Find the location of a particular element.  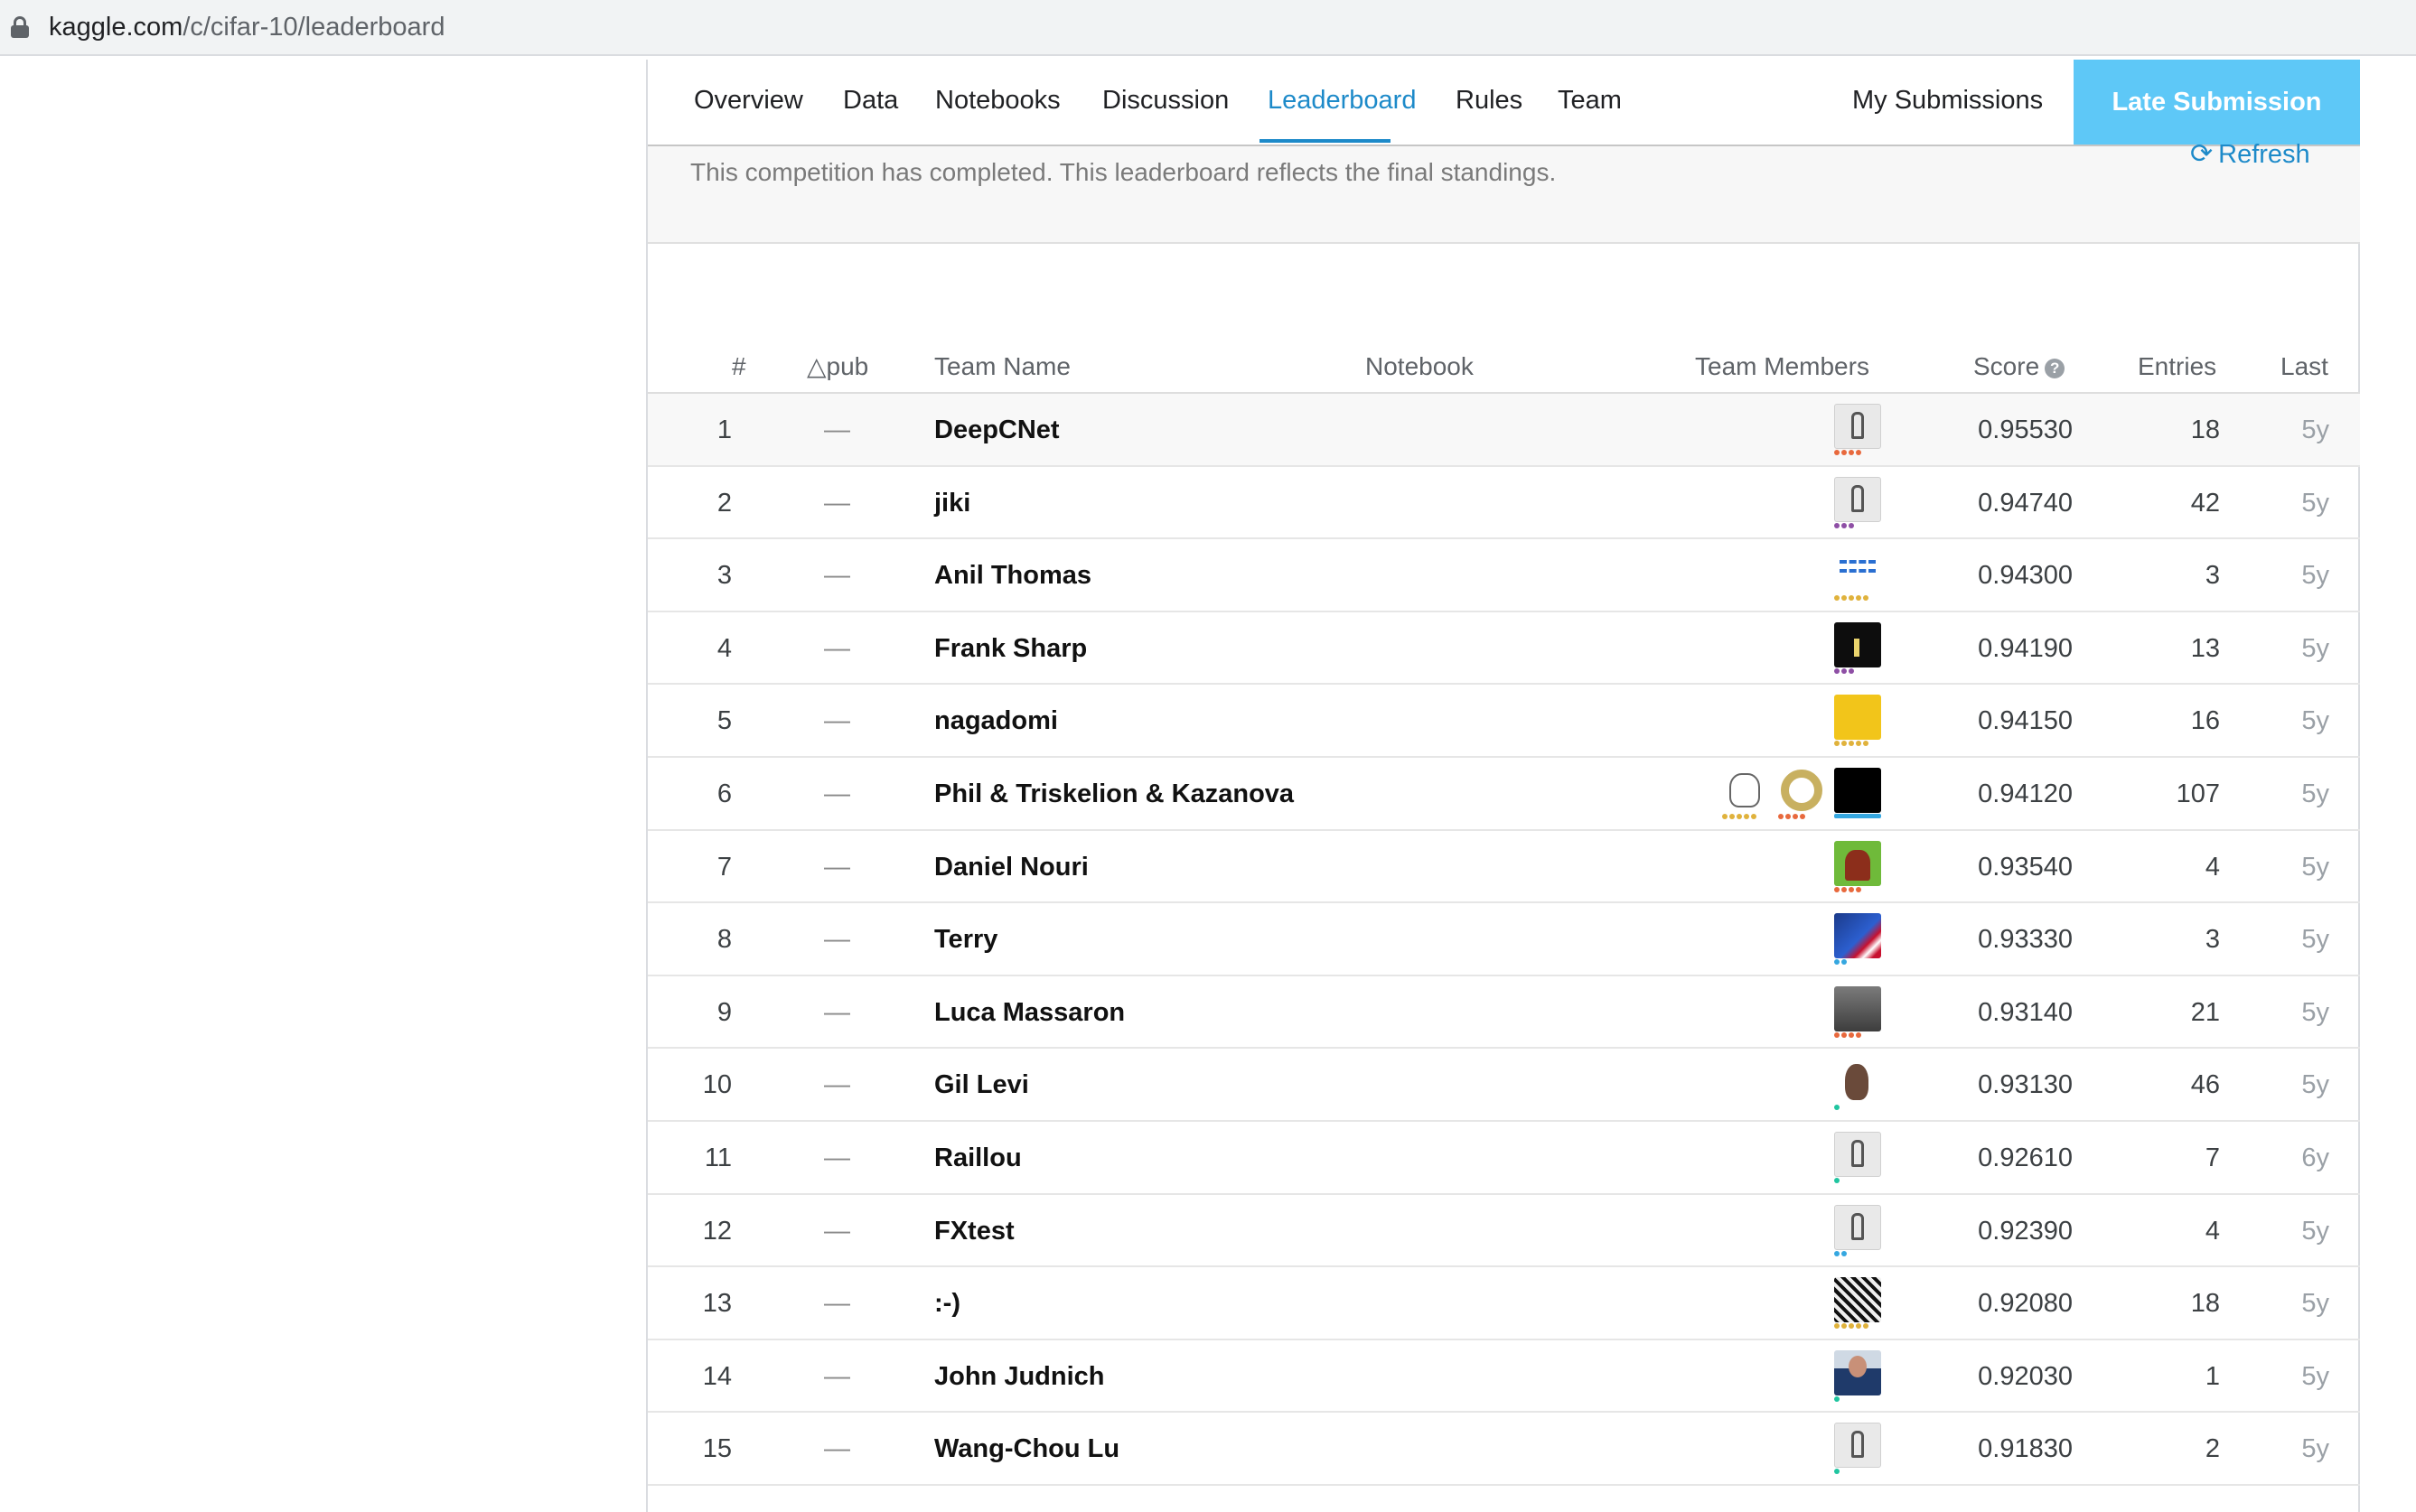

team-name-link: nagadomi is located at coordinates (996, 721).